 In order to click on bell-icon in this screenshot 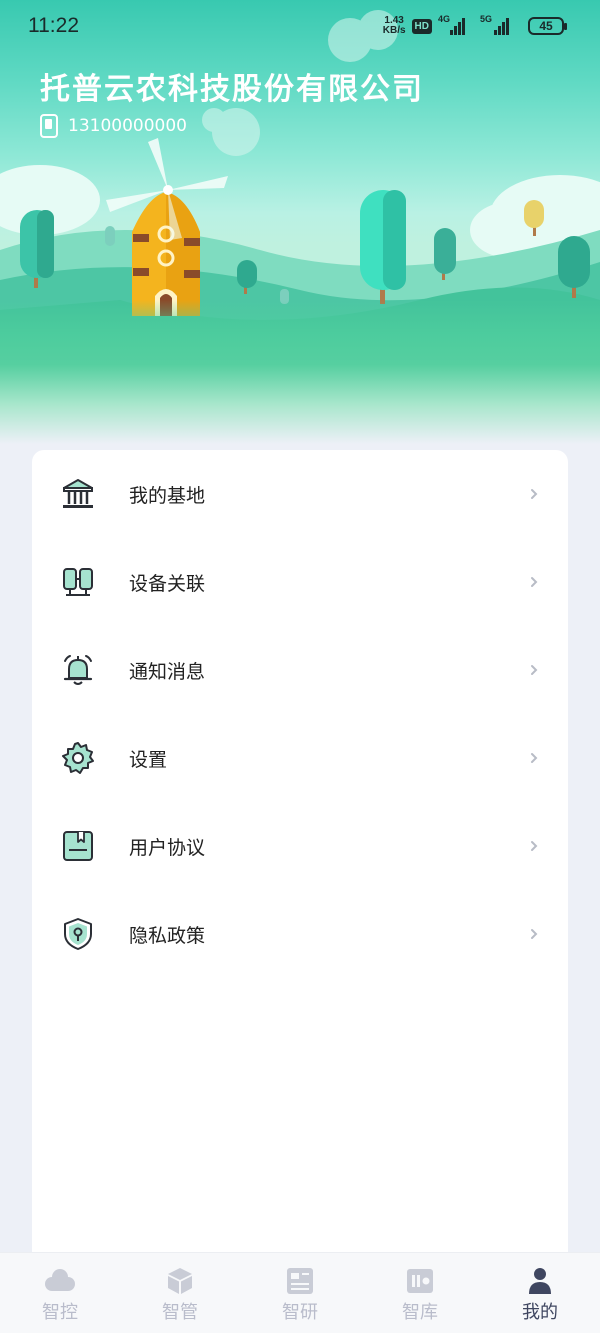, I will do `click(78, 670)`.